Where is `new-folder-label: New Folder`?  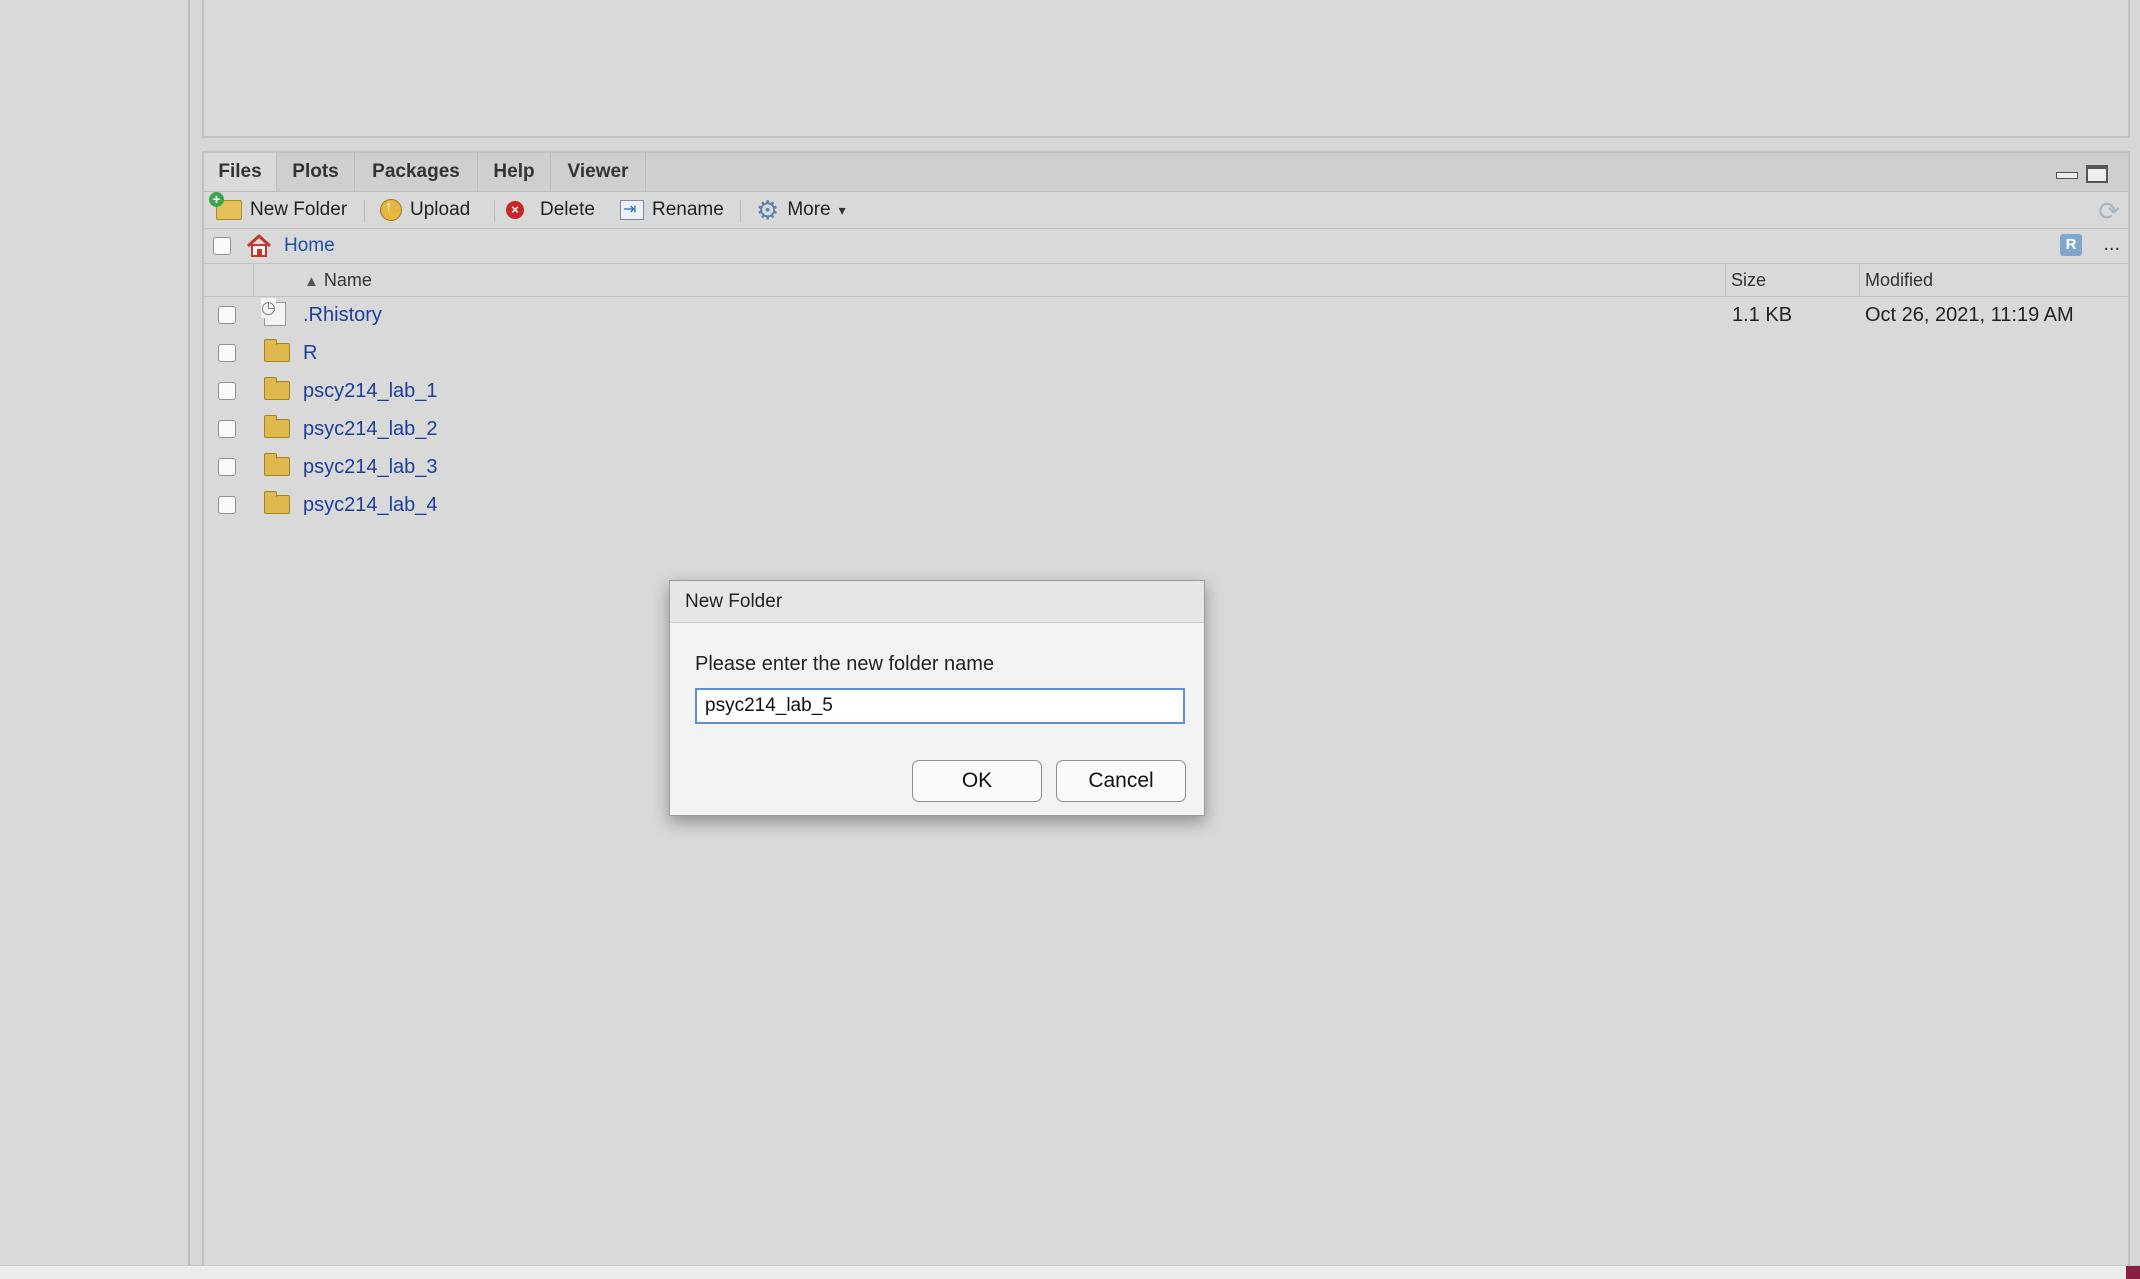
new-folder-label: New Folder is located at coordinates (299, 209).